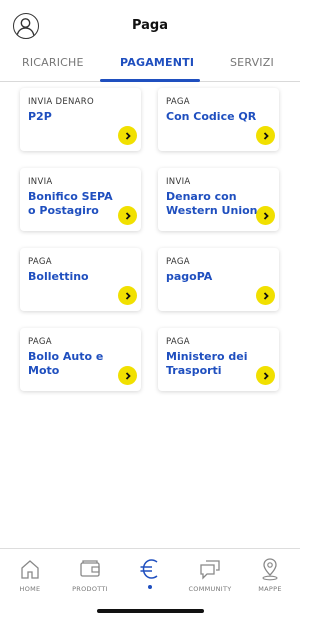  What do you see at coordinates (207, 363) in the screenshot?
I see `card-title: Ministero dei Trasporti` at bounding box center [207, 363].